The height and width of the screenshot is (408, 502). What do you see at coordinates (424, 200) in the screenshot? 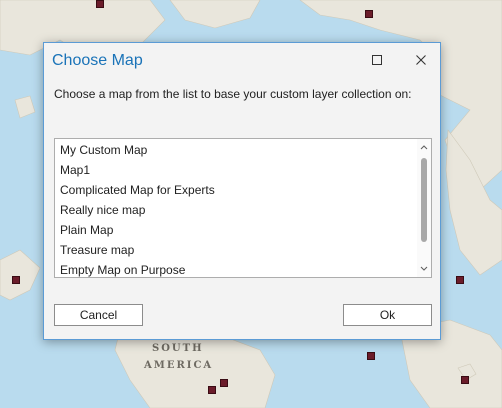
I see `scroll-thumb` at bounding box center [424, 200].